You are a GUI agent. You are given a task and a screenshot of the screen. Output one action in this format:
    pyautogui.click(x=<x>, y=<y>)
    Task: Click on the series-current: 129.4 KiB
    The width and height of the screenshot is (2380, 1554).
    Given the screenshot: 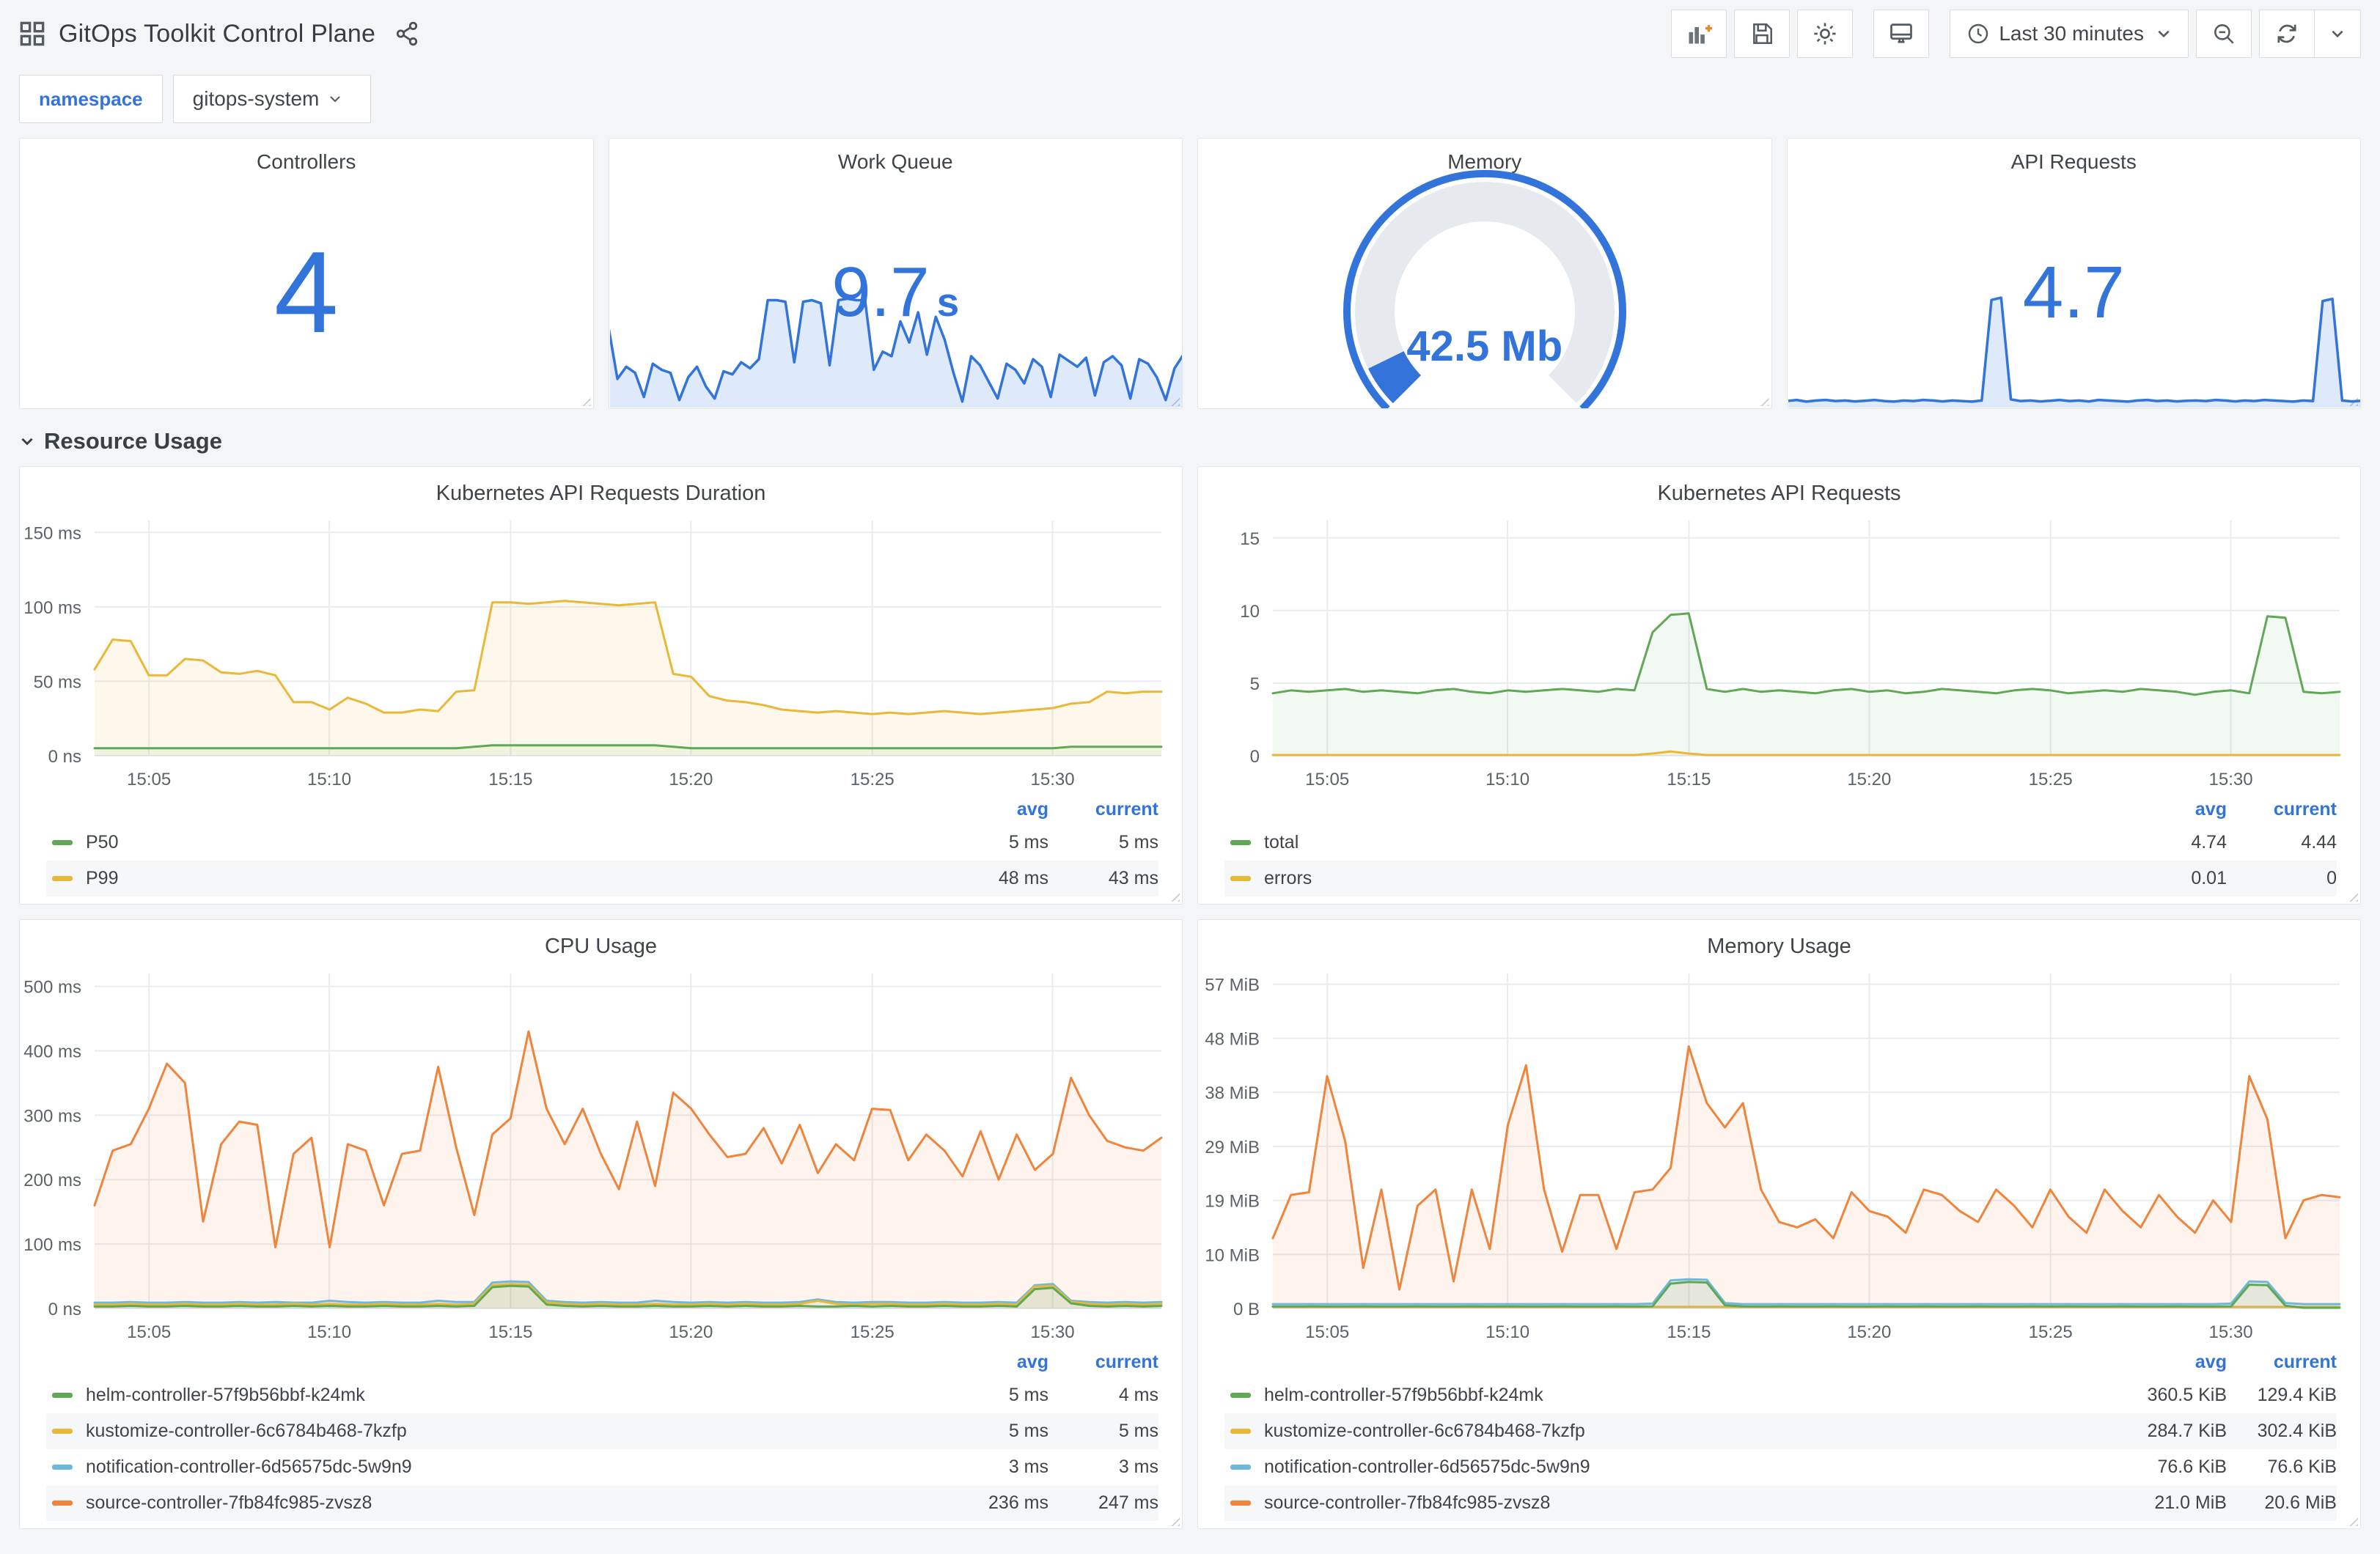 What is the action you would take?
    pyautogui.click(x=2297, y=1395)
    